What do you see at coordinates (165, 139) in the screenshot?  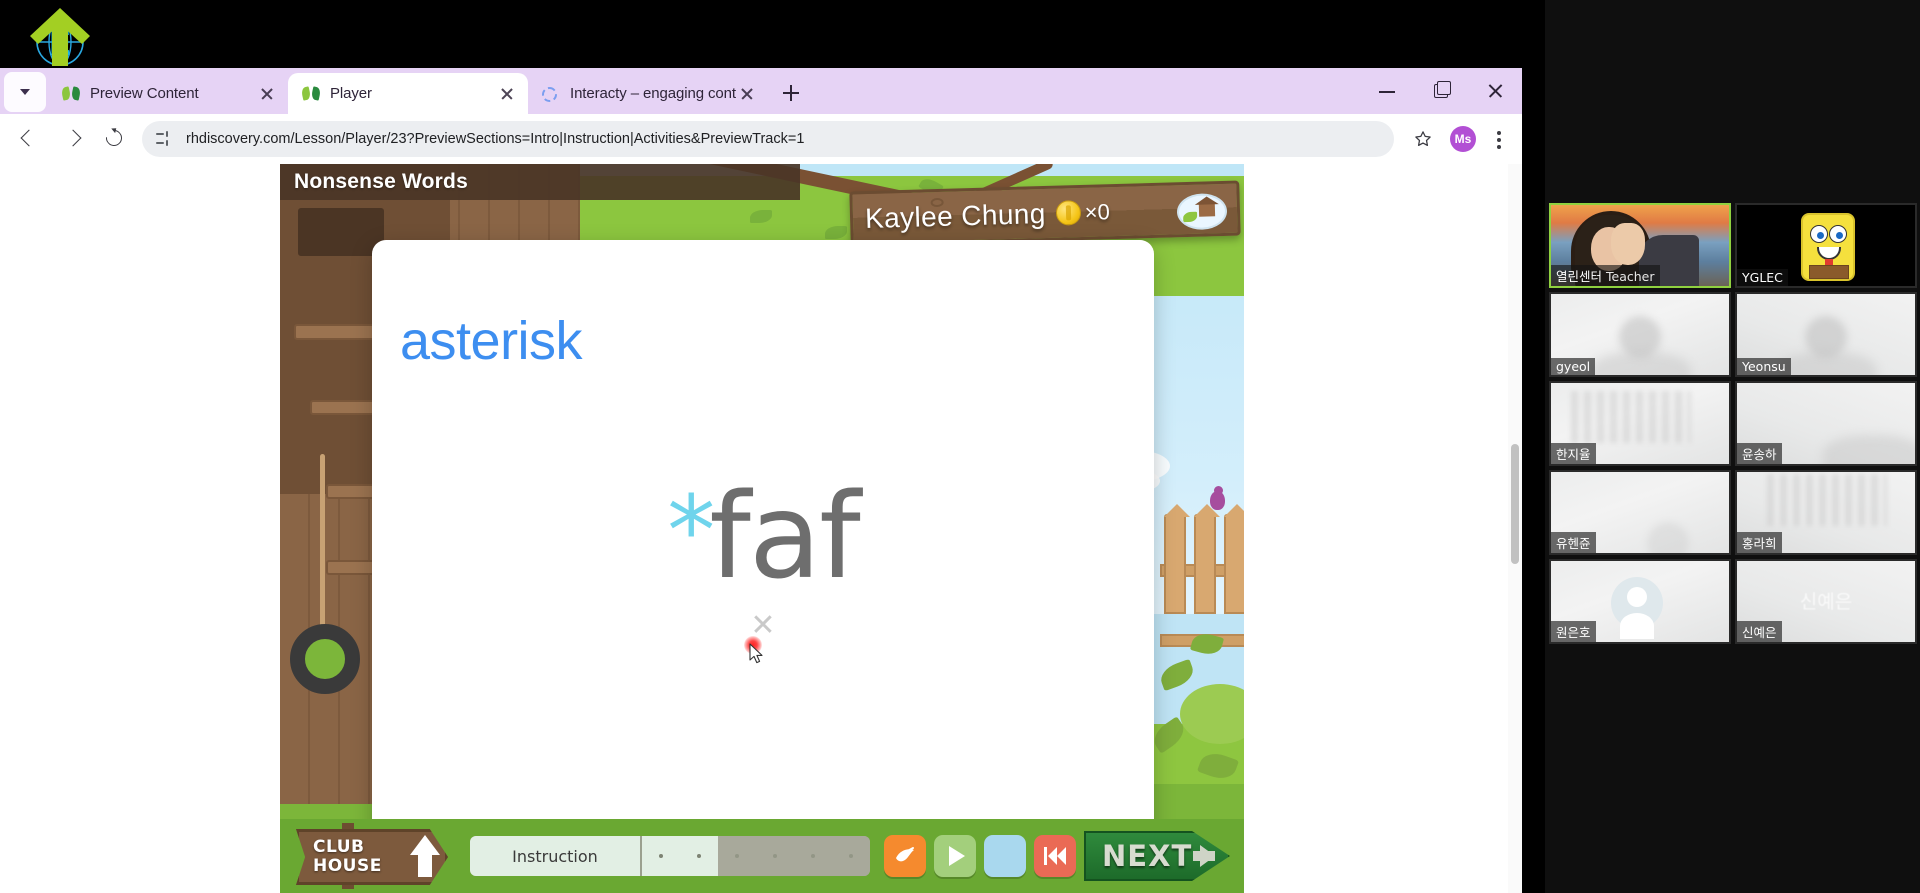 I see `site-settings-icon` at bounding box center [165, 139].